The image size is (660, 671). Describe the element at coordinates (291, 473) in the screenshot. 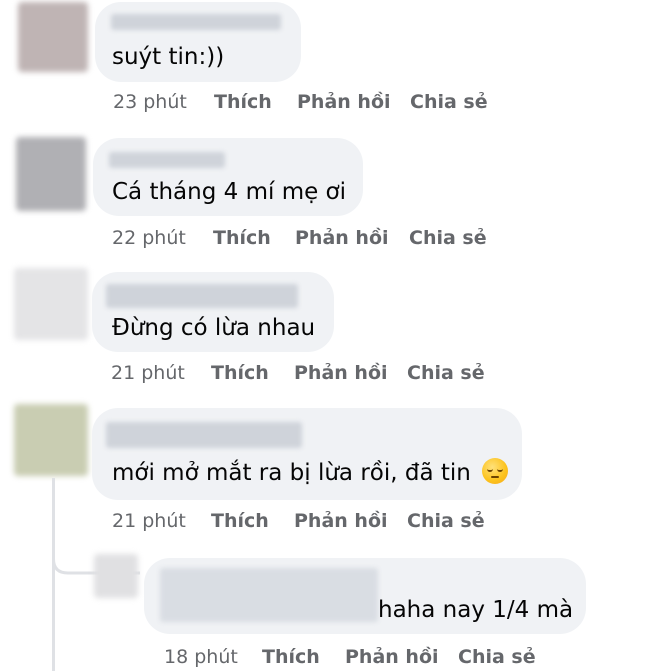

I see `comment-text-content: mới mở mắt ra bị lừa rồi, đã tin` at that location.